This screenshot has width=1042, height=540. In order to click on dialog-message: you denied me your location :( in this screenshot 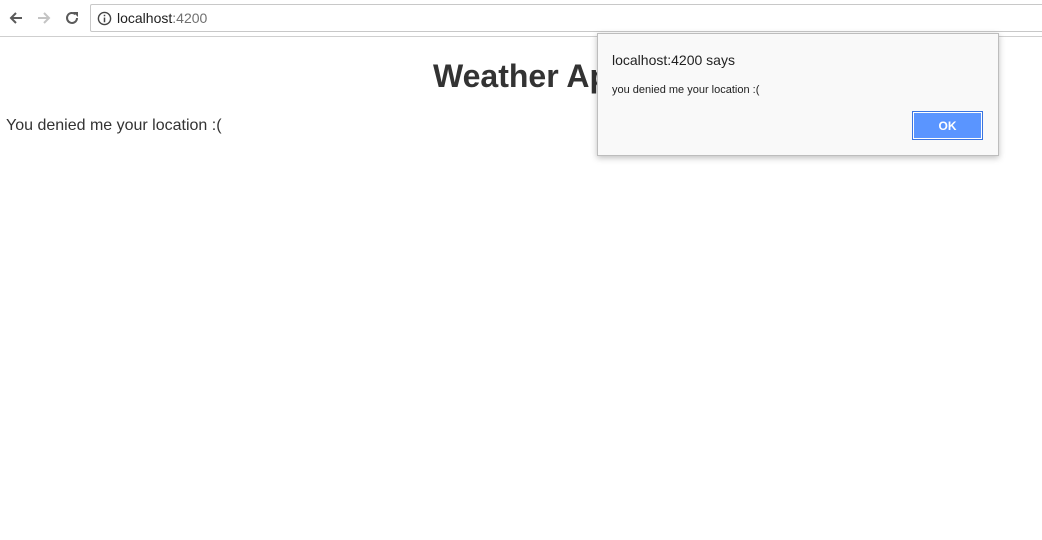, I will do `click(686, 90)`.